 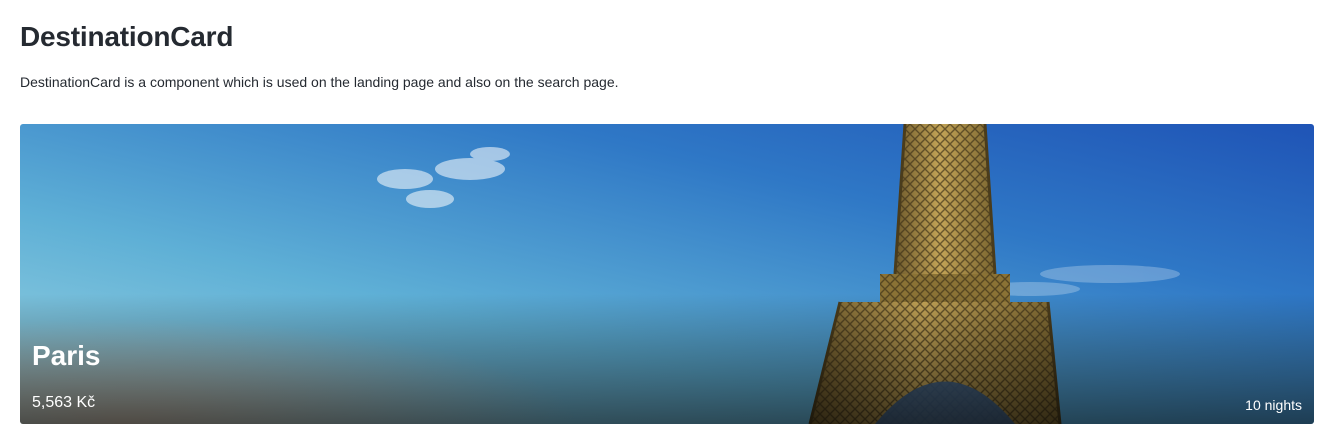 What do you see at coordinates (127, 36) in the screenshot?
I see `page-title: DestinationCard` at bounding box center [127, 36].